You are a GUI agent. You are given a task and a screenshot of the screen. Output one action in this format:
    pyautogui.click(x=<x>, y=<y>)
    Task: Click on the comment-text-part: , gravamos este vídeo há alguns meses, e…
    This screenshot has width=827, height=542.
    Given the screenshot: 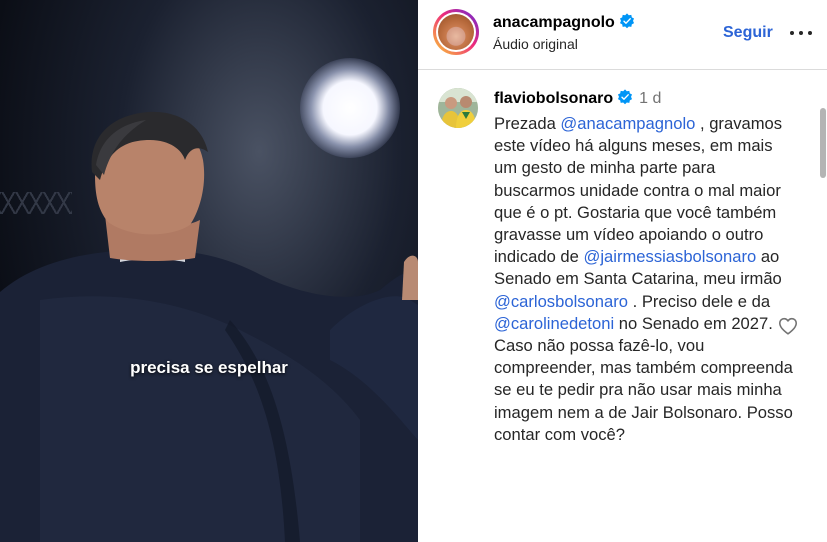 What is the action you would take?
    pyautogui.click(x=638, y=190)
    